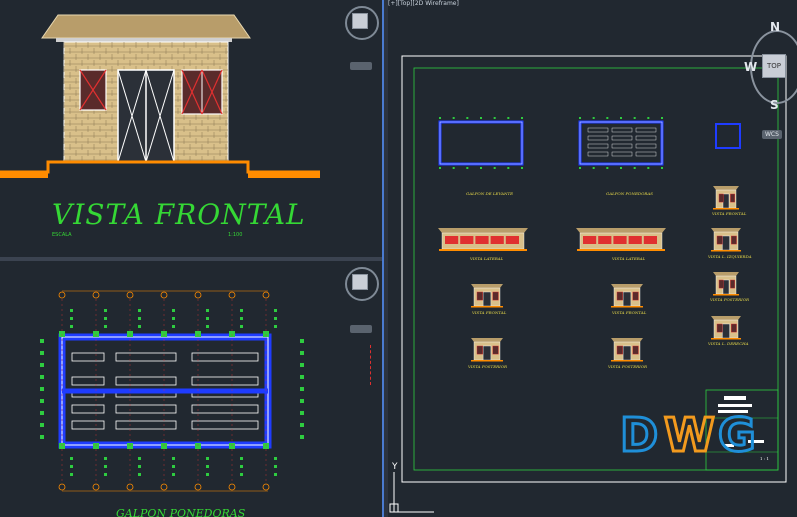 This screenshot has height=517, width=797. What do you see at coordinates (729, 213) in the screenshot?
I see `sheet-label-small-front: VISTA FRONTAL` at bounding box center [729, 213].